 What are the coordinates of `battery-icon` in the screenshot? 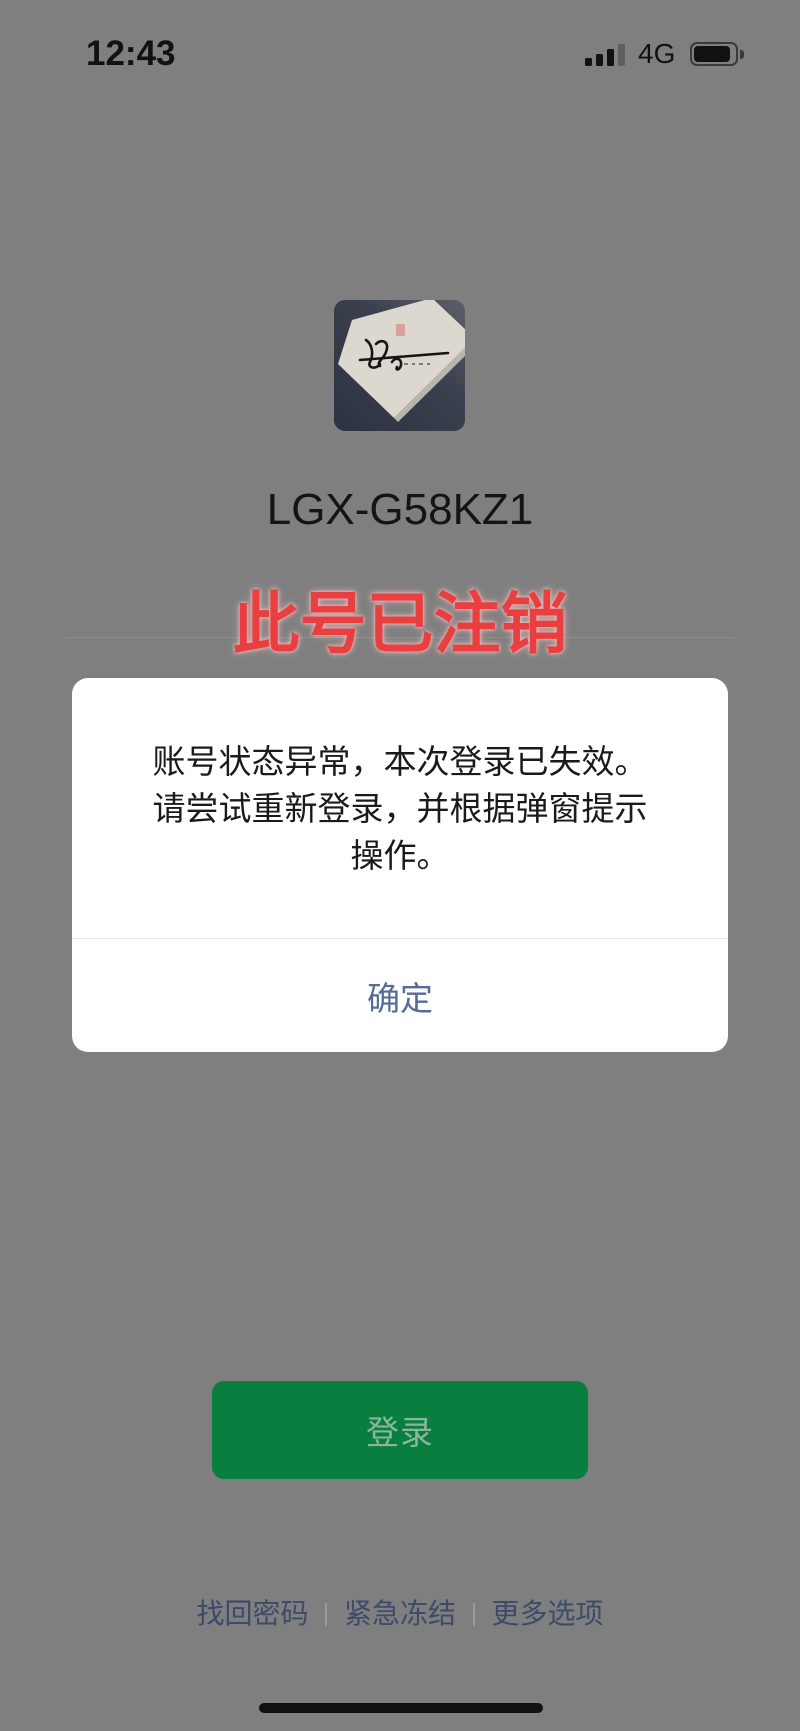 It's located at (714, 54).